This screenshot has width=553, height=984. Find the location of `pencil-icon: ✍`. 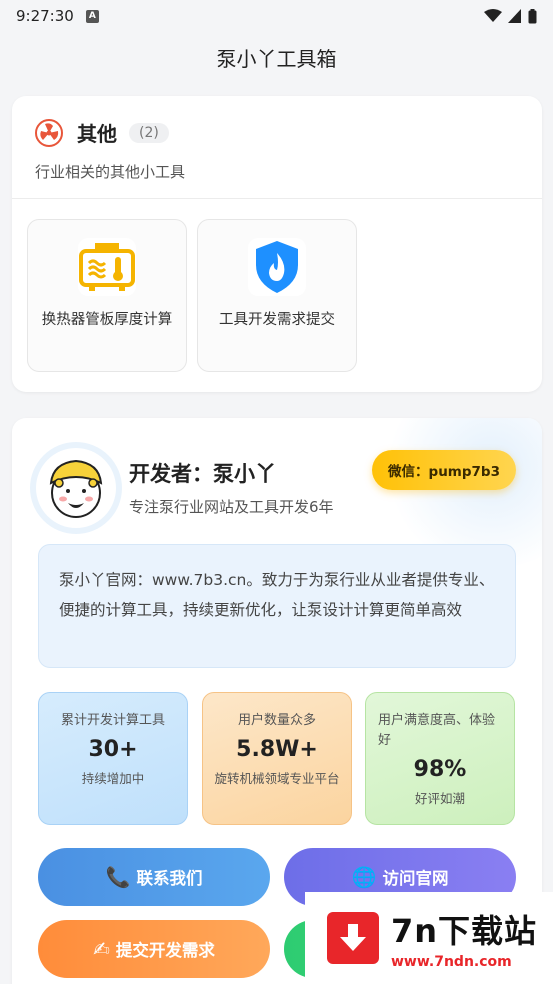

pencil-icon: ✍ is located at coordinates (101, 949).